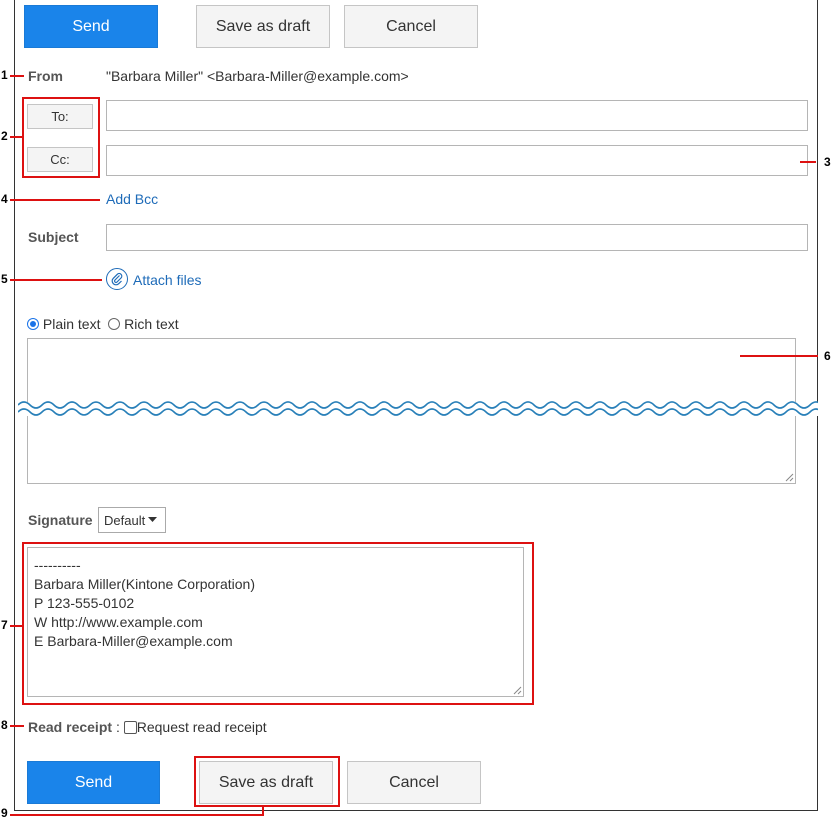  Describe the element at coordinates (103, 324) in the screenshot. I see `format-options: Plain text Rich text` at that location.